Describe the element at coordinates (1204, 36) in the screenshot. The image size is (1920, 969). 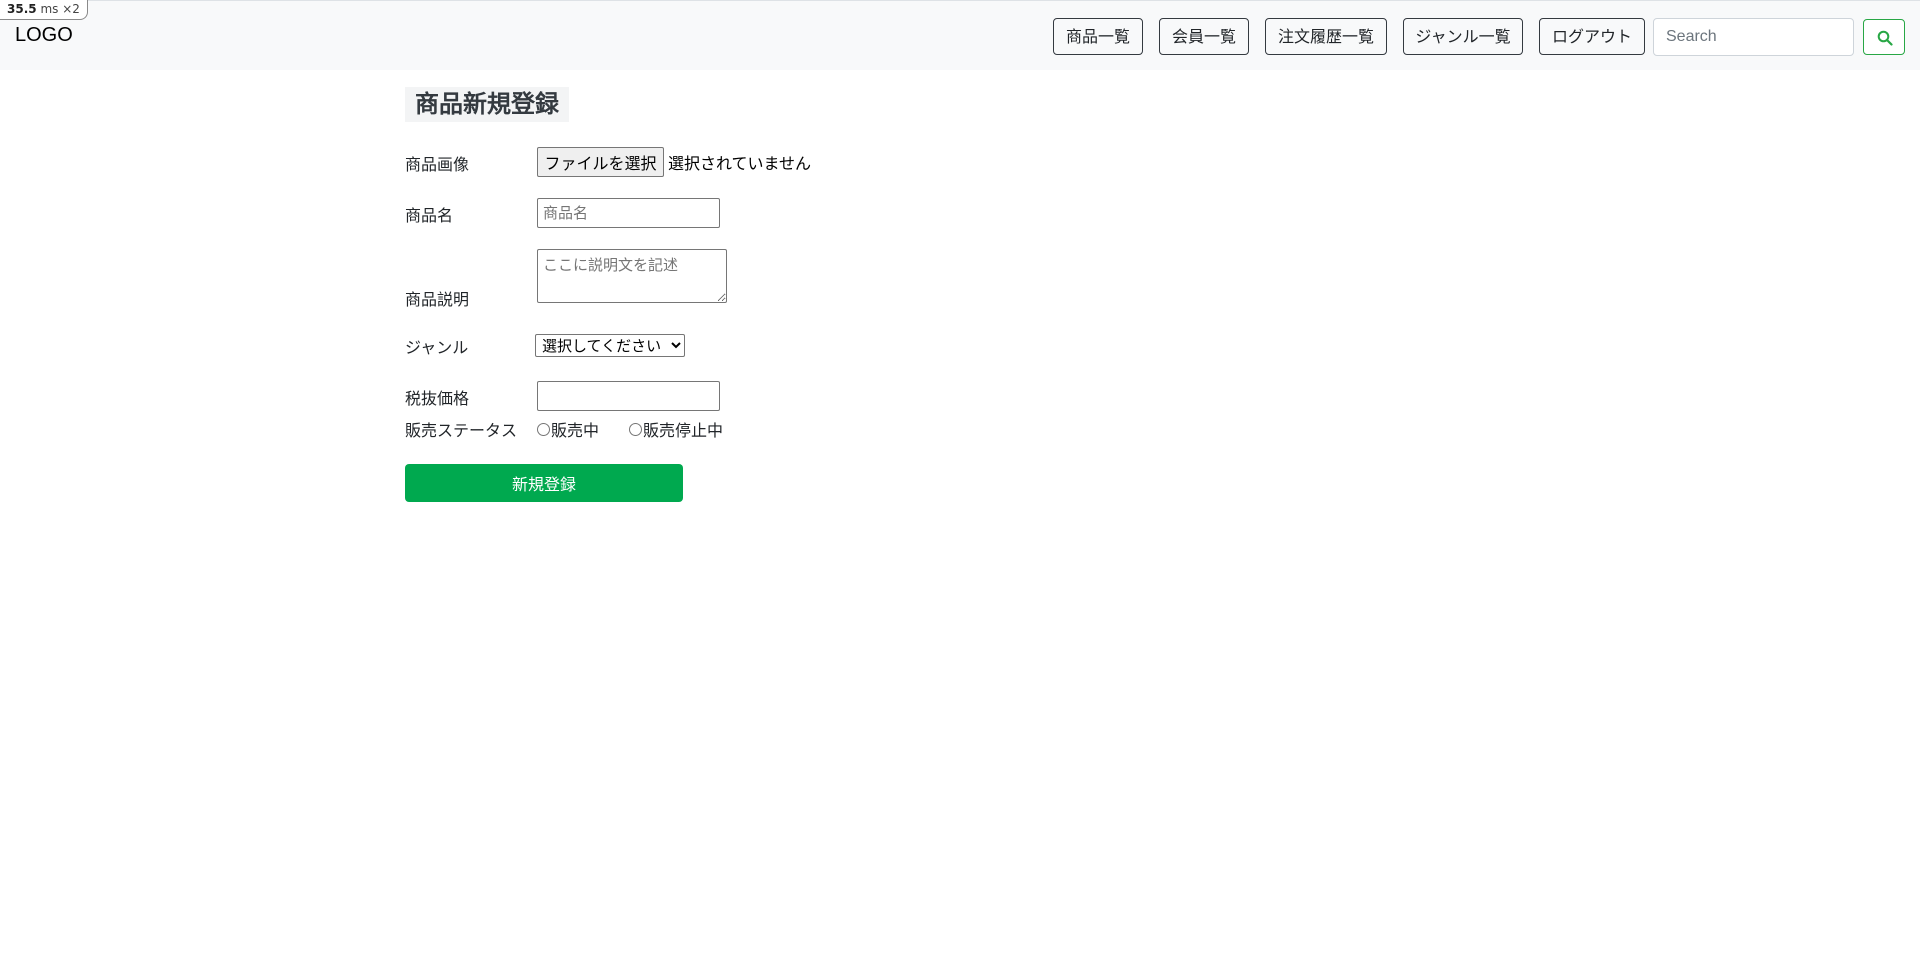
I see `nav-members-button: 会員一覧` at that location.